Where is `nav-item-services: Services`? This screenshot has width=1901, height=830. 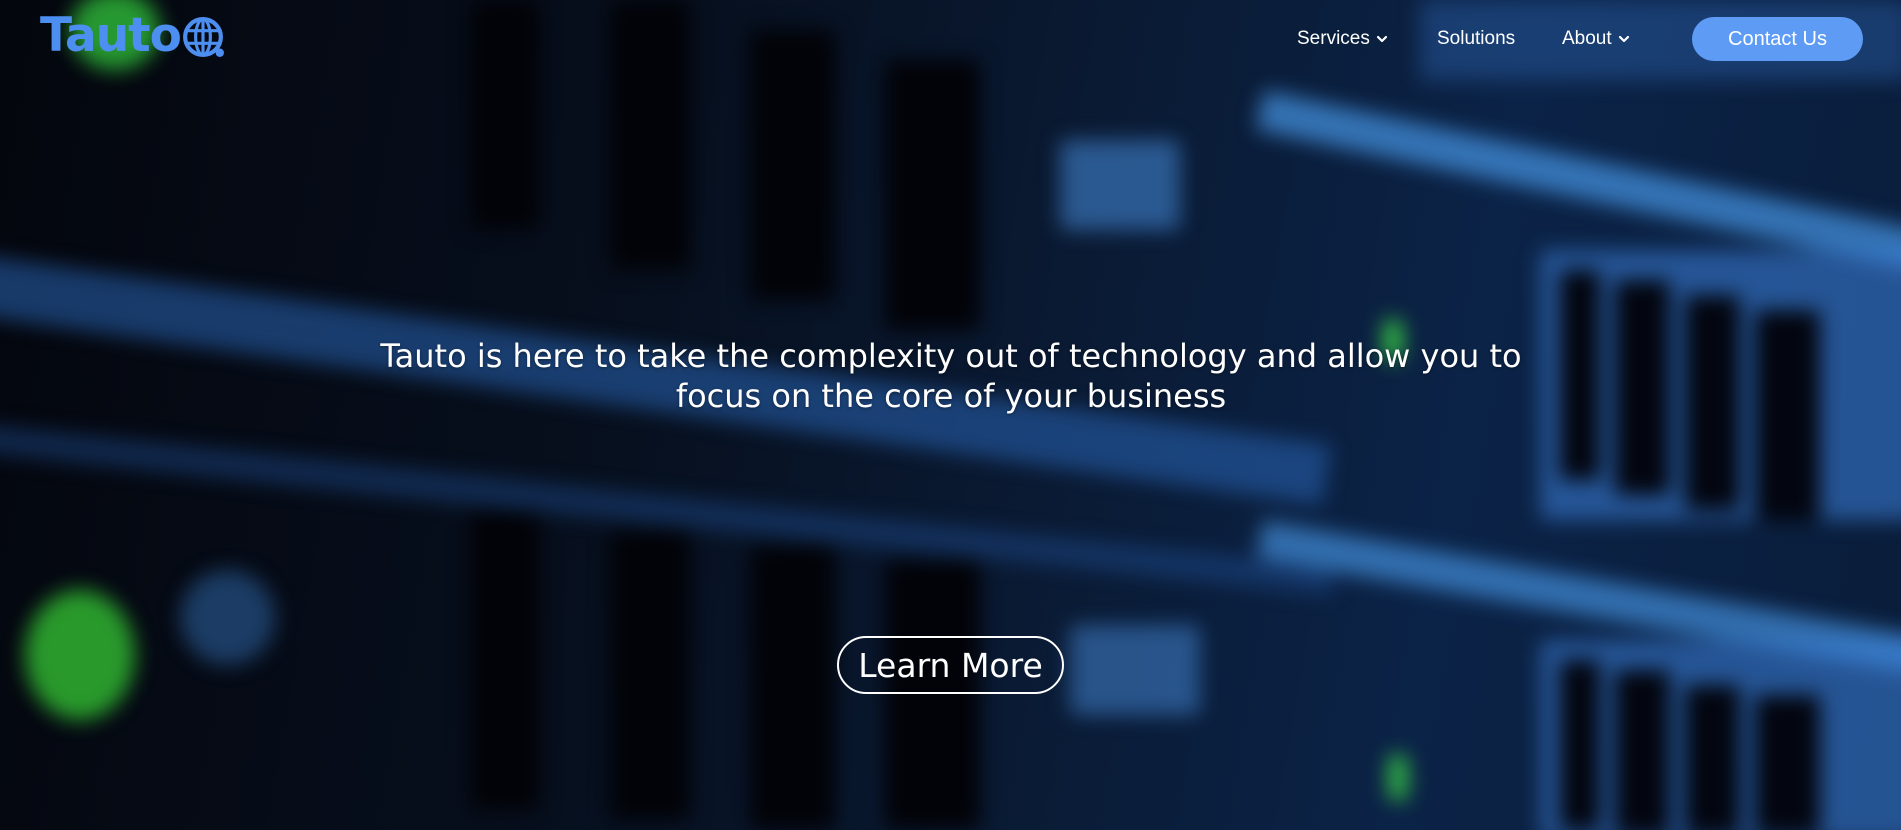 nav-item-services: Services is located at coordinates (1342, 39).